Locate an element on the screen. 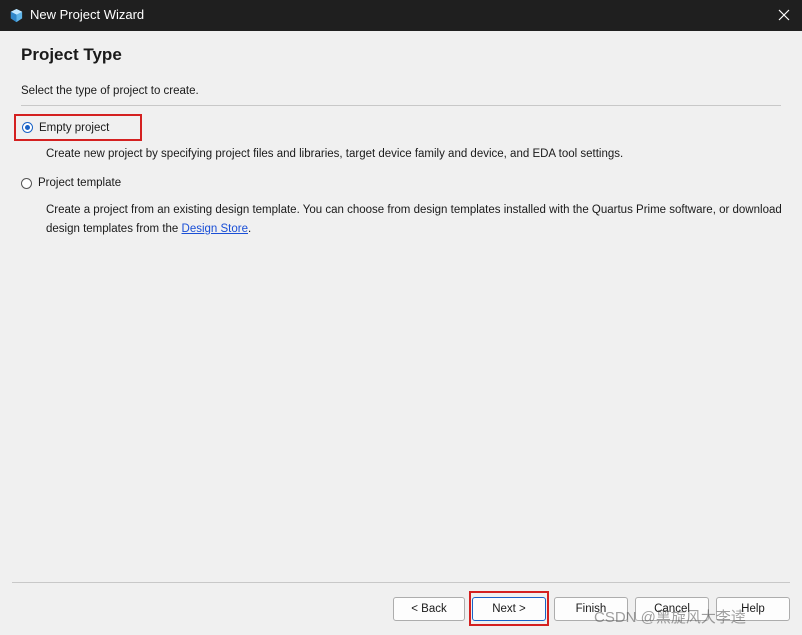  description-period: . is located at coordinates (250, 229).